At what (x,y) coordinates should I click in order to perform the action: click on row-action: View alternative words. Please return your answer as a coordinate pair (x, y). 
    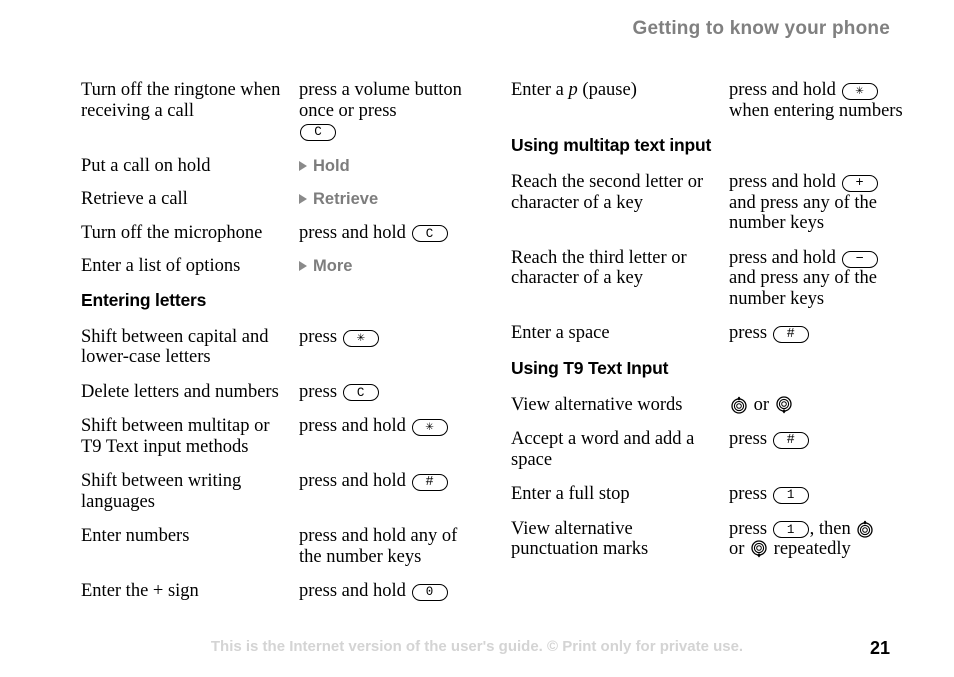
    Looking at the image, I should click on (597, 404).